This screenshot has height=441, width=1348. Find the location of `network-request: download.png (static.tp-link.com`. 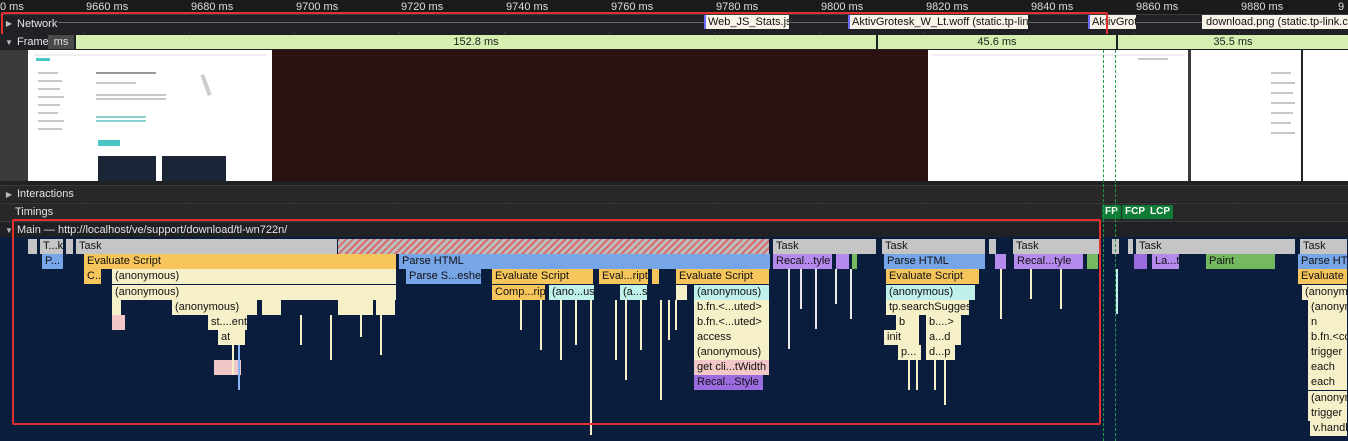

network-request: download.png (static.tp-link.com is located at coordinates (1275, 22).